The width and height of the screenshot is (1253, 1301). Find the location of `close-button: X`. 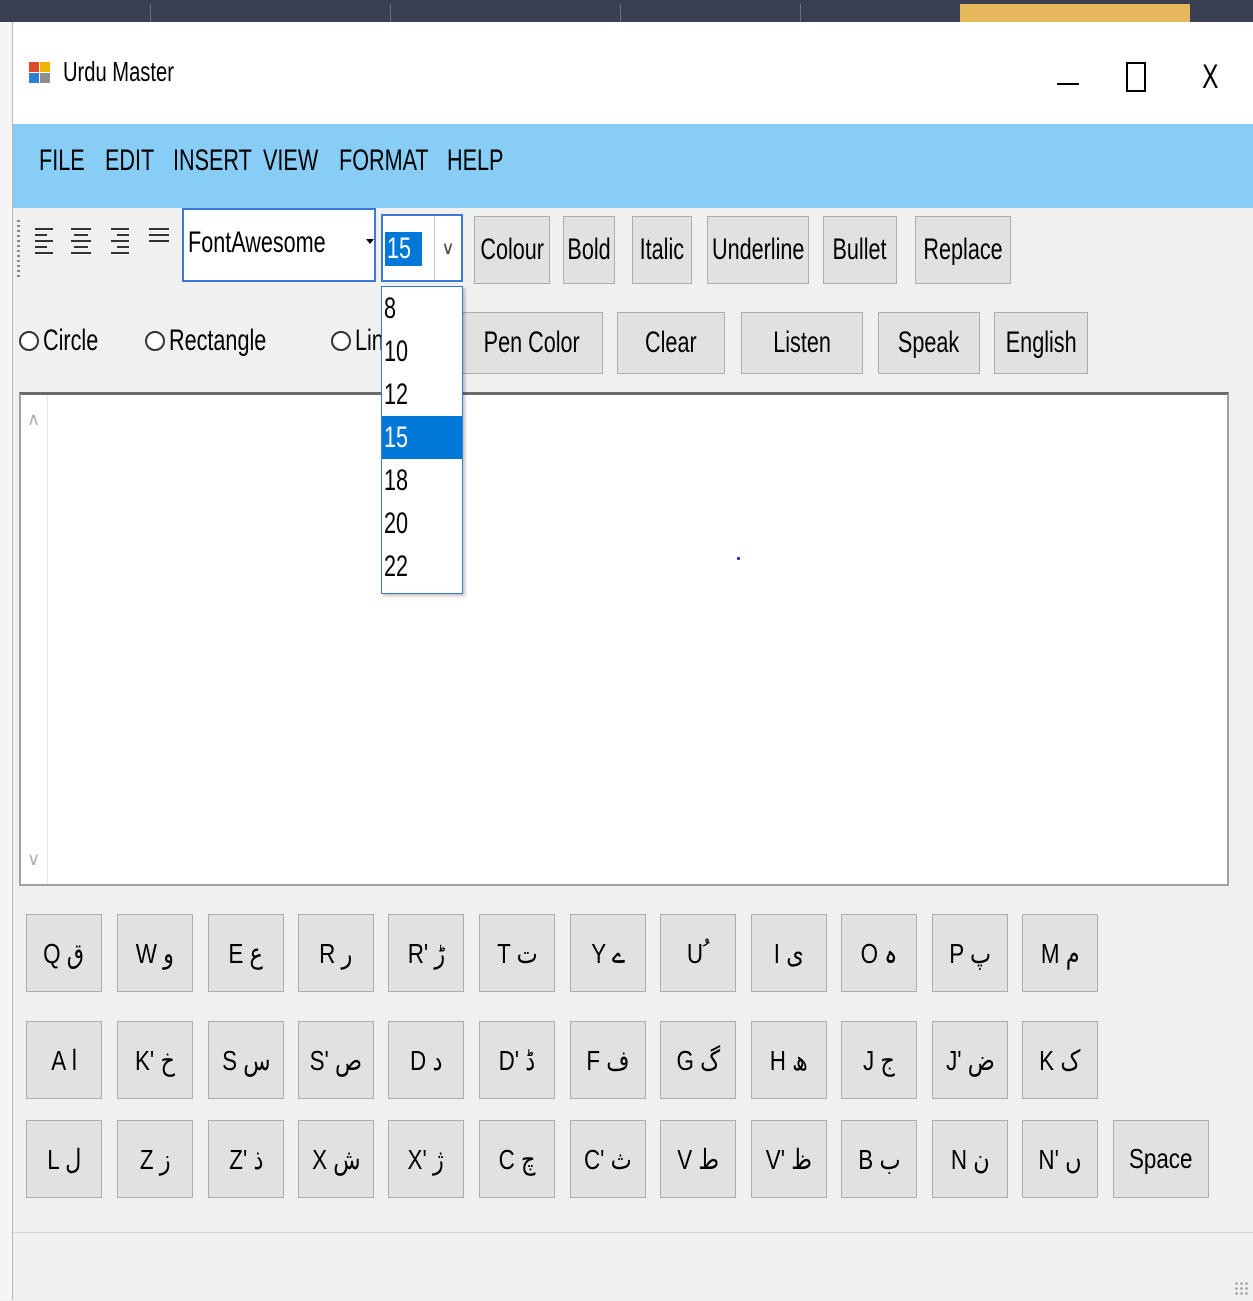

close-button: X is located at coordinates (1210, 77).